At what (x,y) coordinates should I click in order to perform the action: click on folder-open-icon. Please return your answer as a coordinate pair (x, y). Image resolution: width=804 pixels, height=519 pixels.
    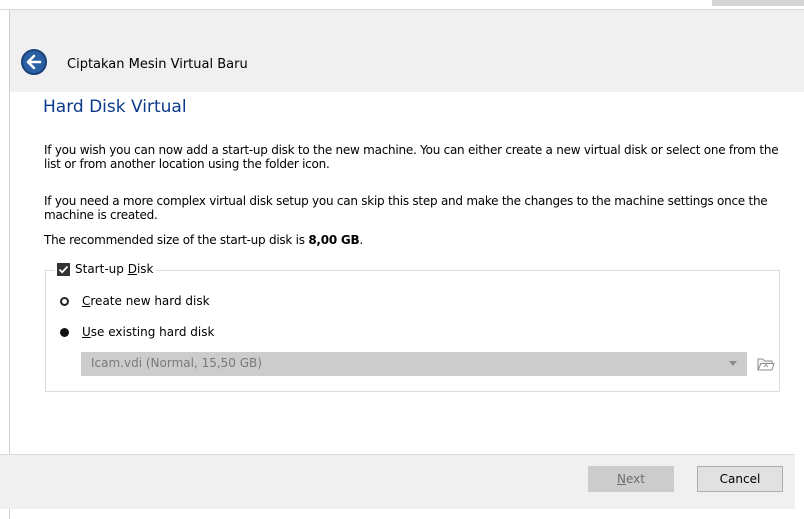
    Looking at the image, I should click on (766, 364).